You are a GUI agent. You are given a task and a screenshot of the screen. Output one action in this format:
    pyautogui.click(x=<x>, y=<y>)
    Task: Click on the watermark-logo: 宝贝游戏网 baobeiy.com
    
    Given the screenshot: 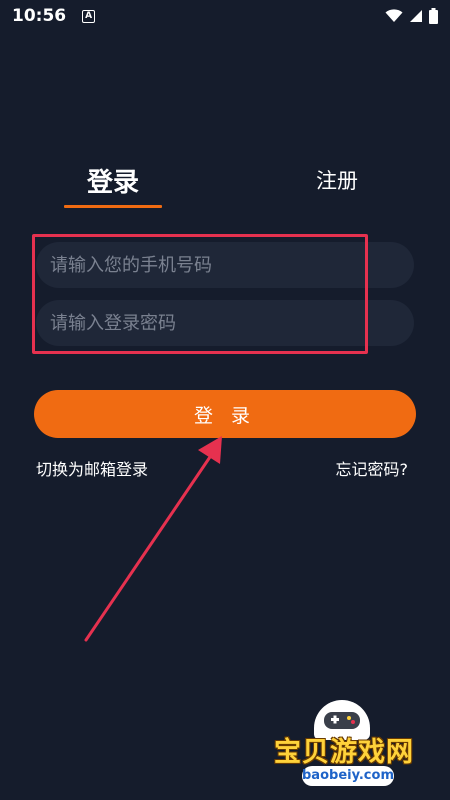 What is the action you would take?
    pyautogui.click(x=348, y=747)
    